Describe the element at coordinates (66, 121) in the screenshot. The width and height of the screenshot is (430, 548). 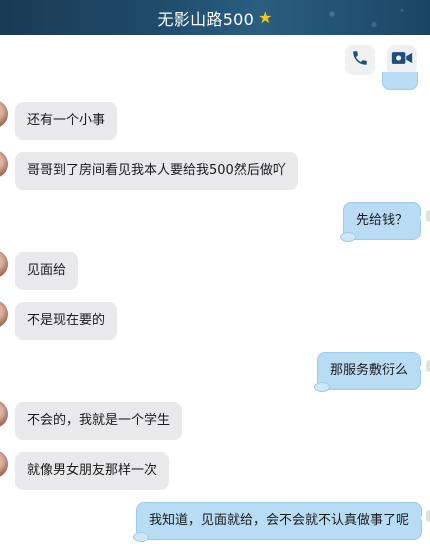
I see `incoming-message-bubble: 还有一个小事` at that location.